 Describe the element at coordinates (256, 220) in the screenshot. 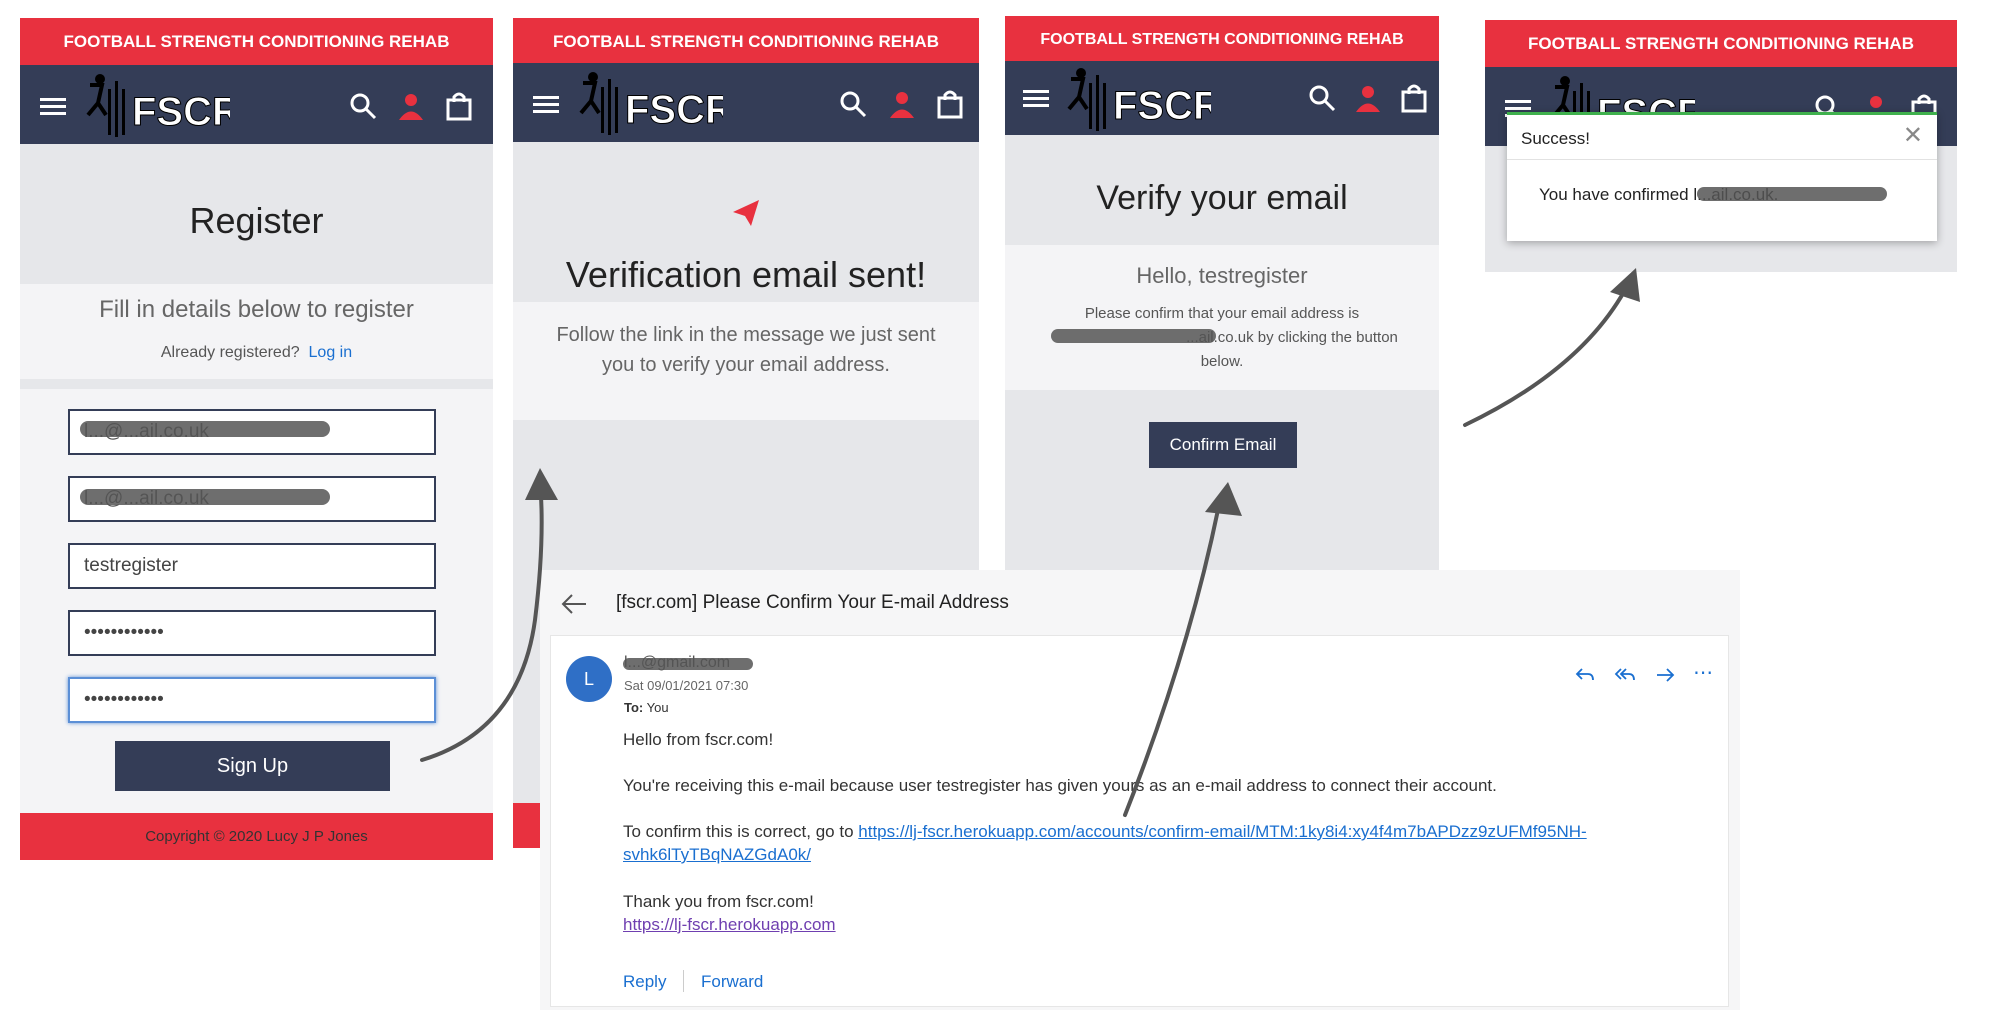

I see `page-title: Register` at that location.